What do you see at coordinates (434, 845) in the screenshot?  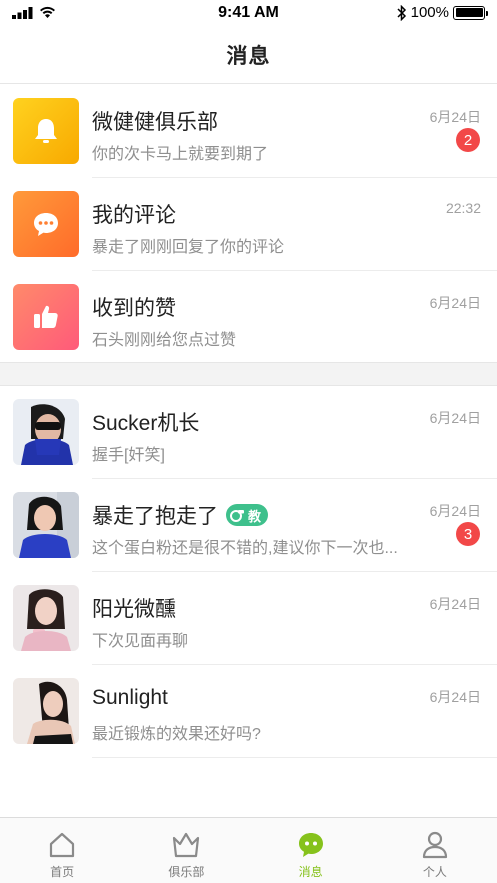 I see `person-icon` at bounding box center [434, 845].